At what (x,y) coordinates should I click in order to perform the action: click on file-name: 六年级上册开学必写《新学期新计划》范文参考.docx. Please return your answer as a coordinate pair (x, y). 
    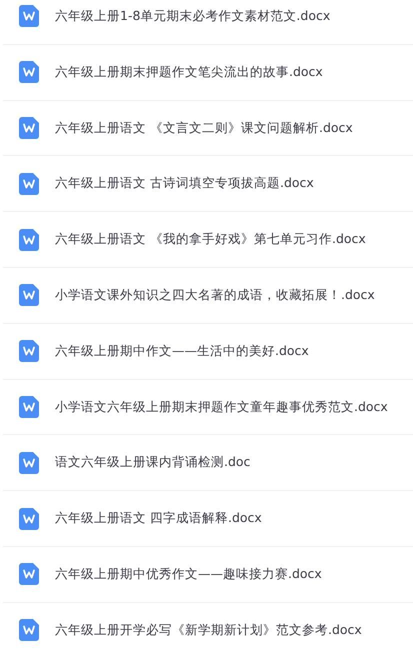
    Looking at the image, I should click on (208, 630).